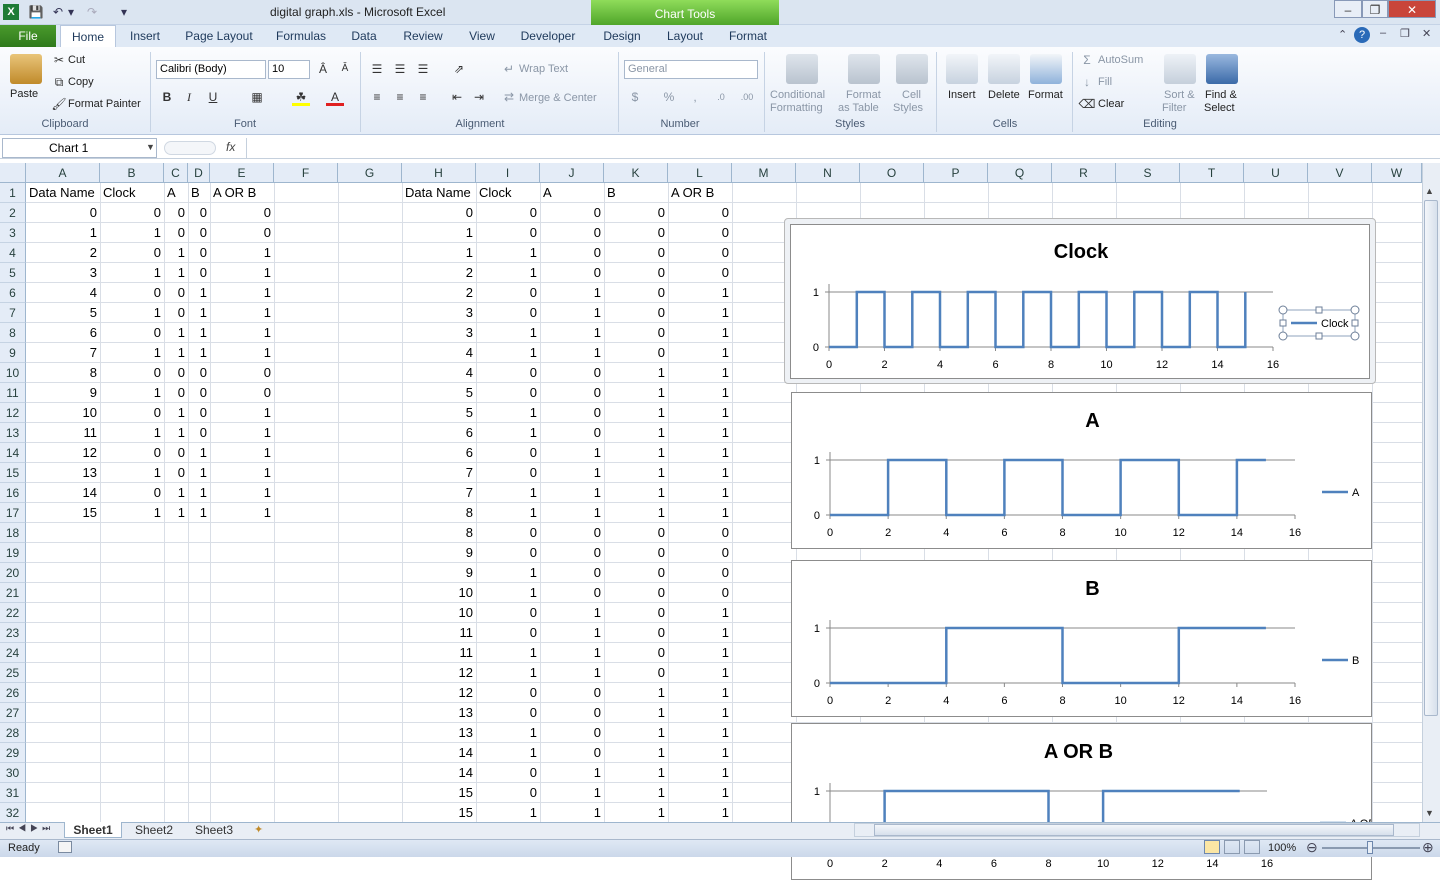  Describe the element at coordinates (13, 673) in the screenshot. I see `row-header-25: 25` at that location.